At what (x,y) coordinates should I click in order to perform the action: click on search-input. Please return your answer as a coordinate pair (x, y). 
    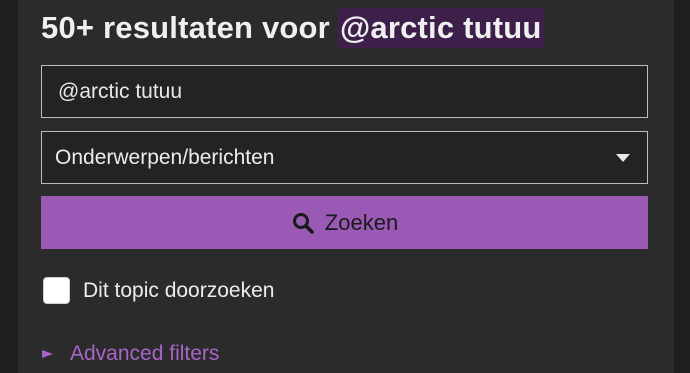
    Looking at the image, I should click on (344, 91).